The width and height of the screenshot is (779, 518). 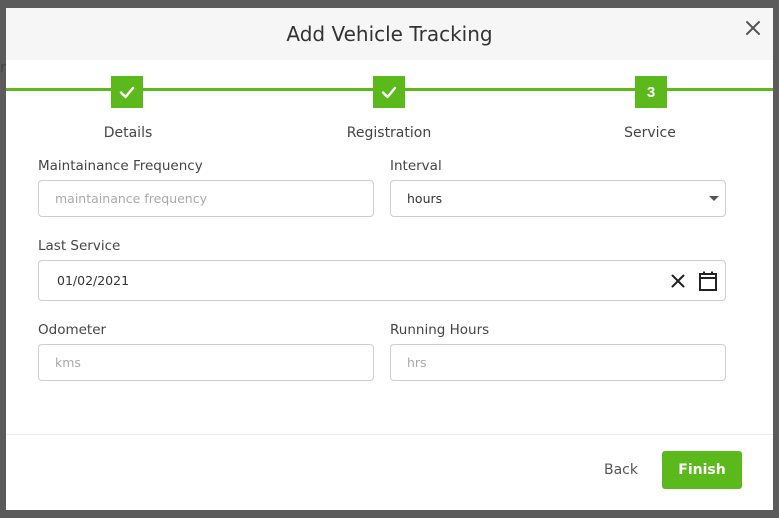 I want to click on calendar-icon, so click(x=708, y=281).